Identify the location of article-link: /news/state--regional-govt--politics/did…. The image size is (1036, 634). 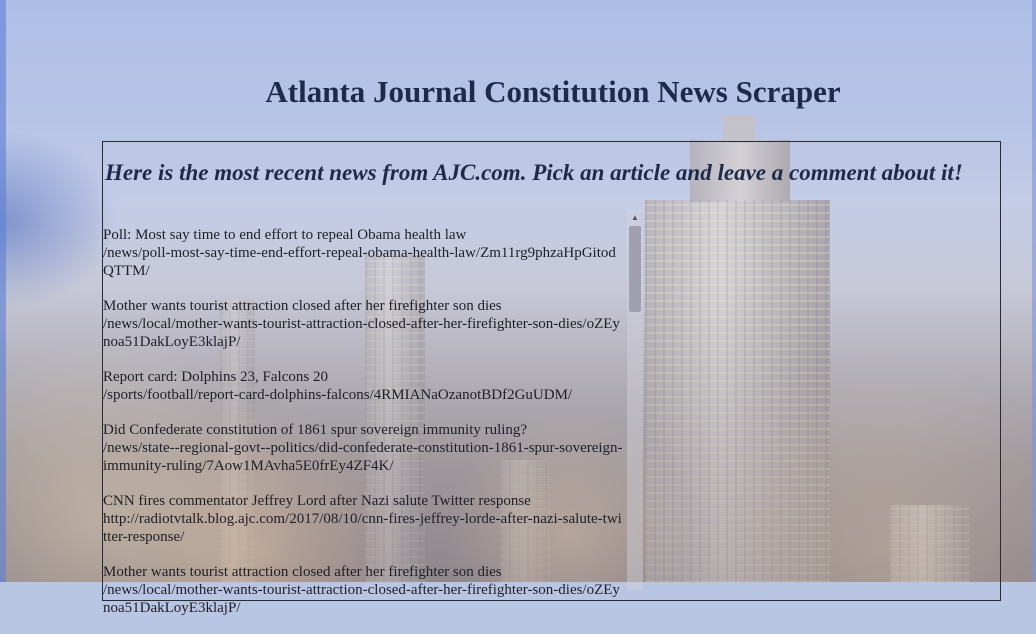
(363, 457).